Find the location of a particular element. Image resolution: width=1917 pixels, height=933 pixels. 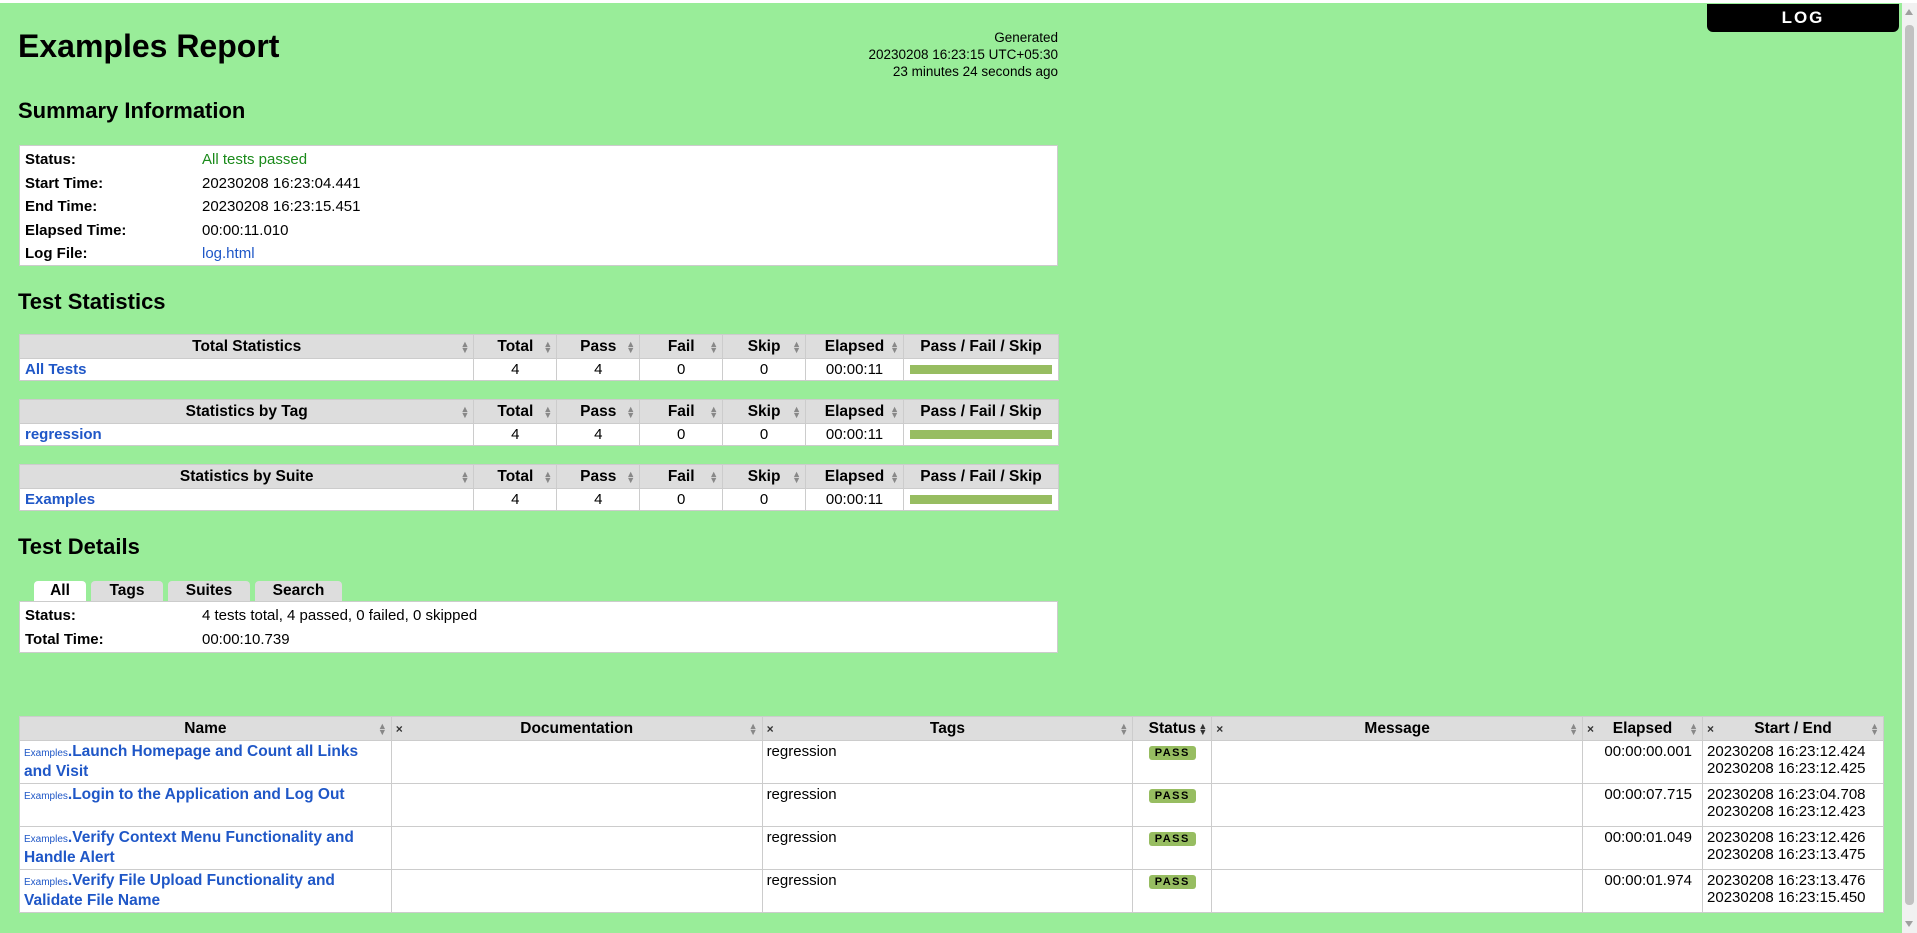

col-name: Name ▲ ▼ is located at coordinates (205, 728).